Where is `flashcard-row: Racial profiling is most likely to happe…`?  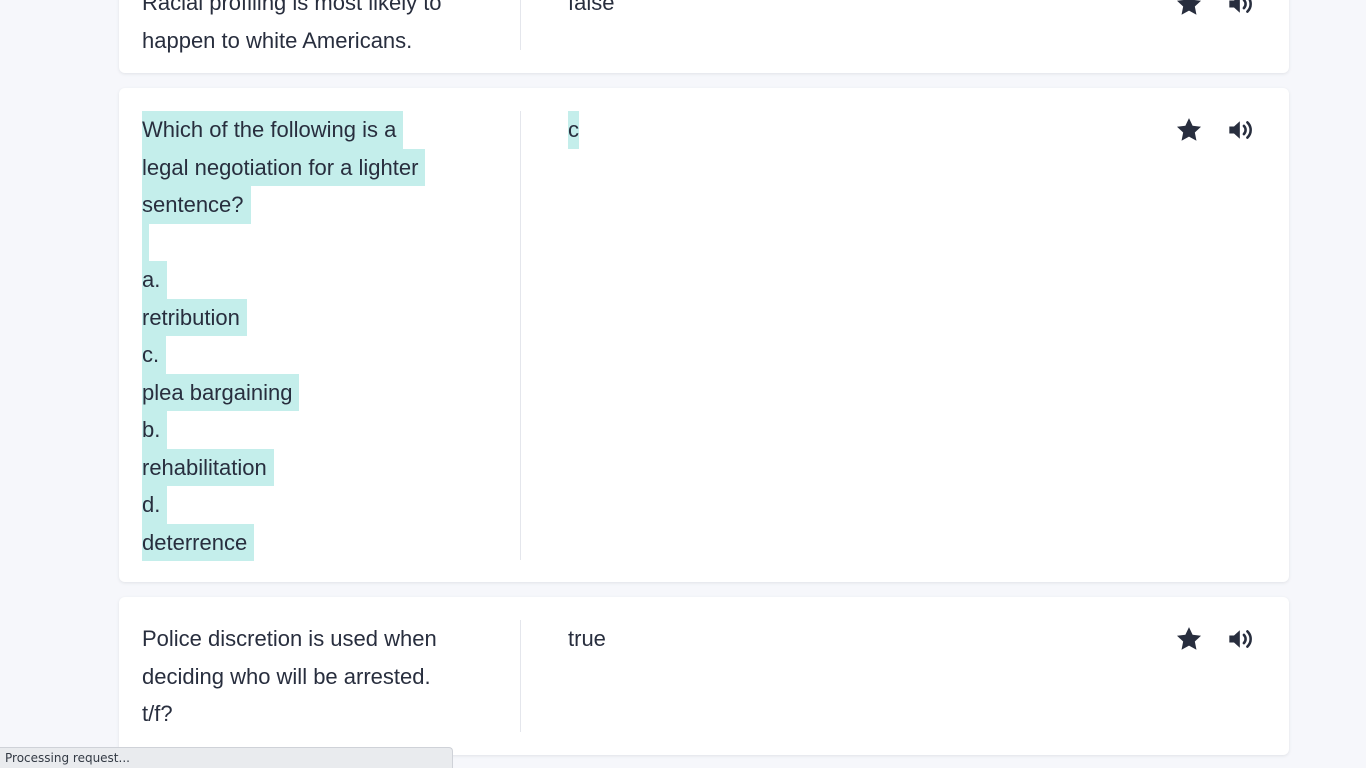 flashcard-row: Racial profiling is most likely to happe… is located at coordinates (704, 36).